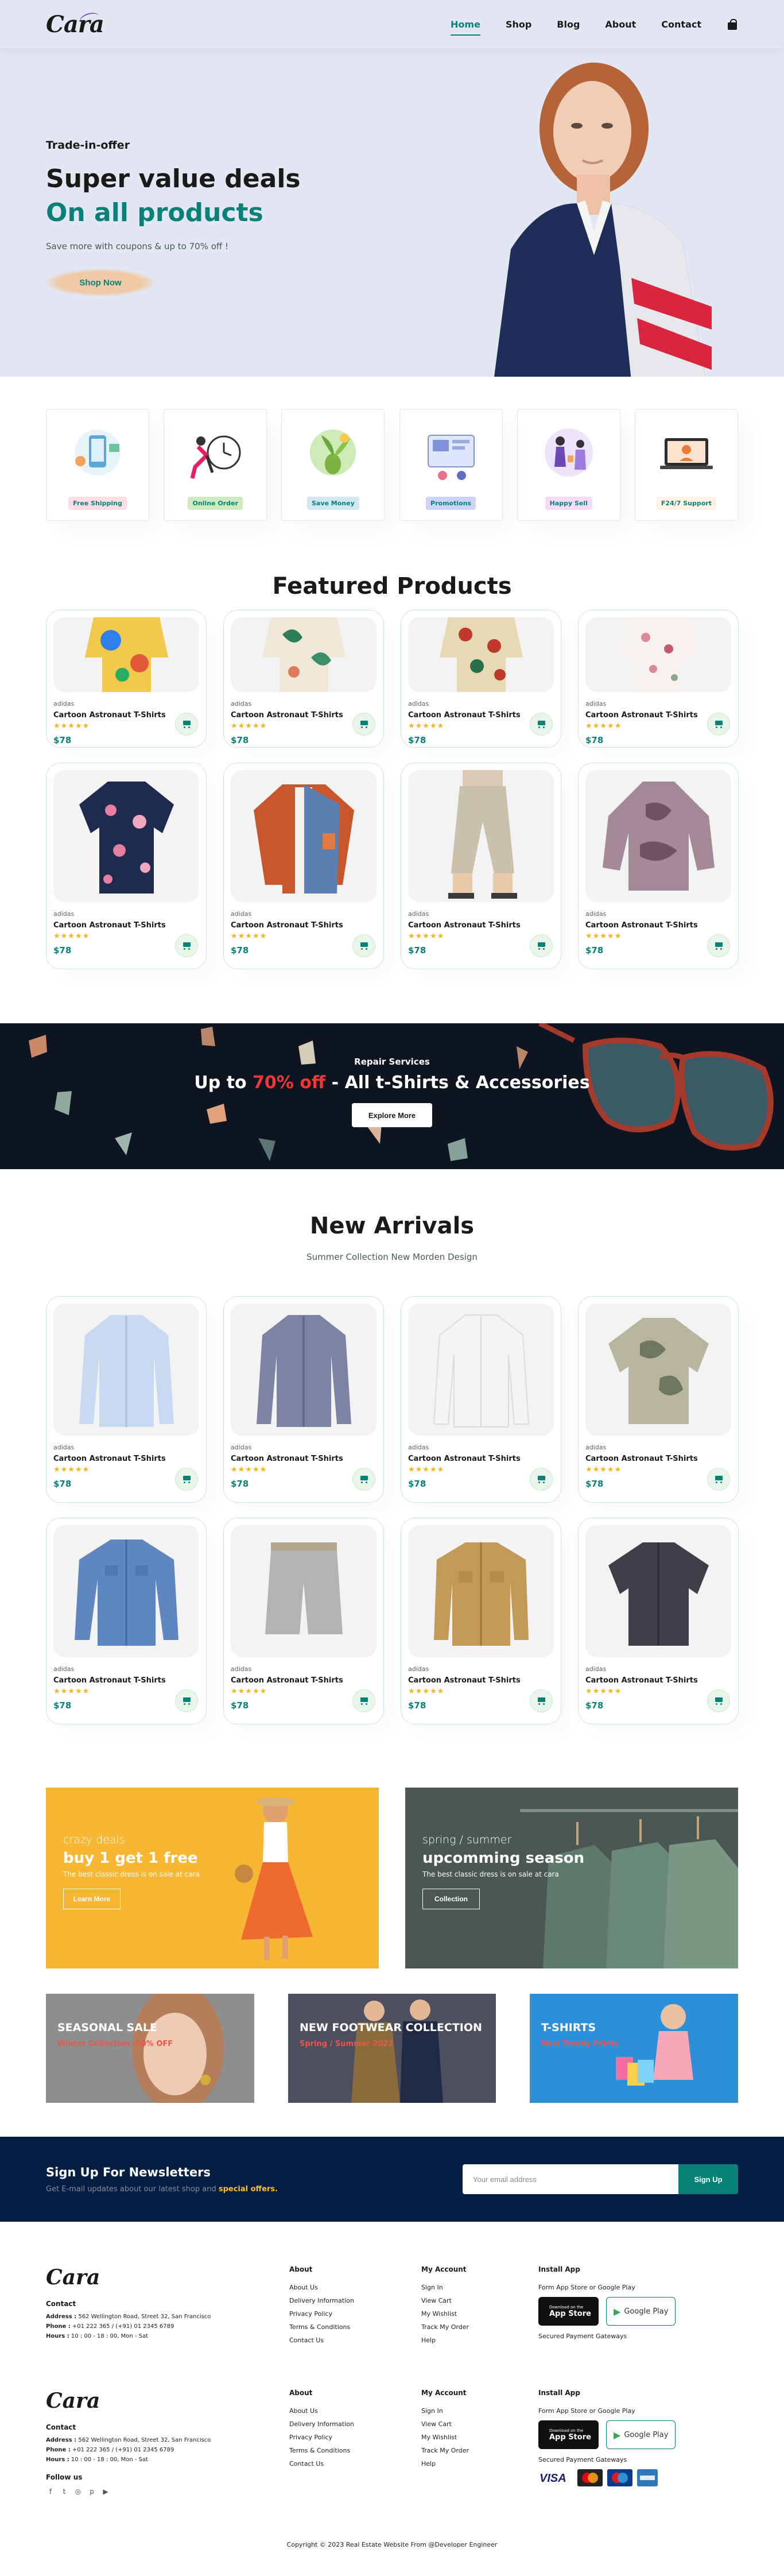 The image size is (784, 2576). Describe the element at coordinates (609, 2477) in the screenshot. I see `payment-methods: VISA` at that location.